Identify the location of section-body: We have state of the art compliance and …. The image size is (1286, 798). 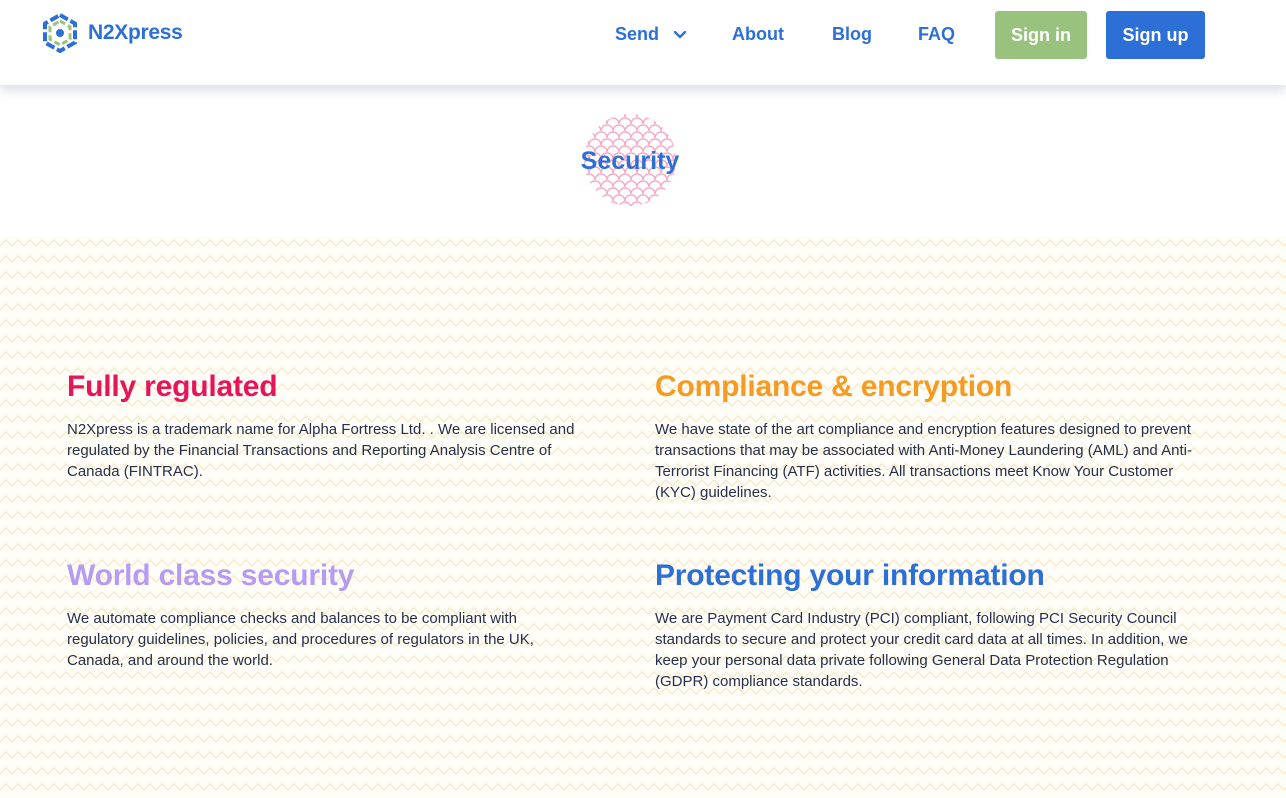
(923, 461).